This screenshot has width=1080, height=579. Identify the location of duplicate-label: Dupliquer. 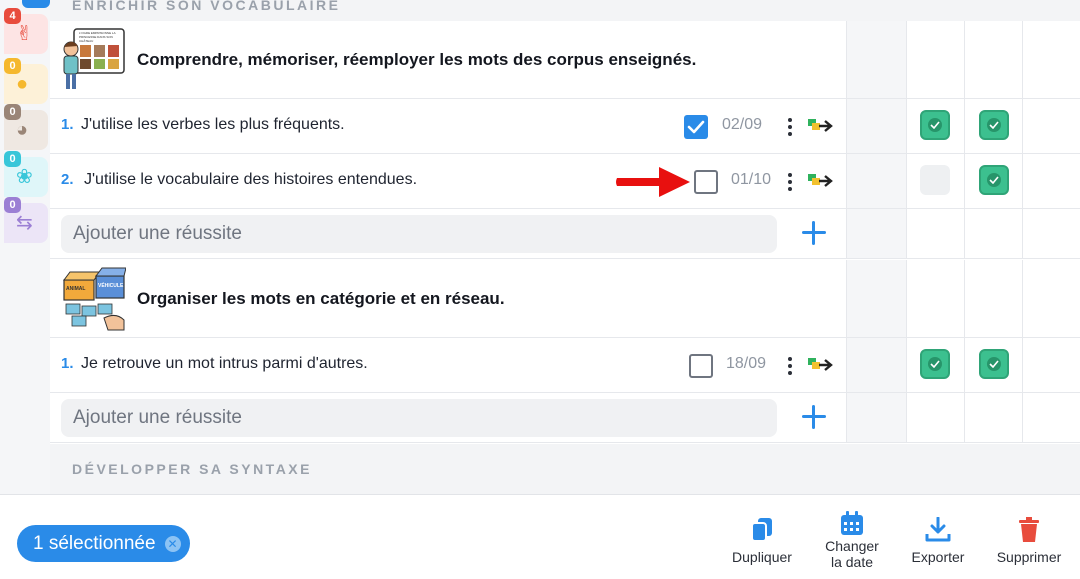
(762, 557).